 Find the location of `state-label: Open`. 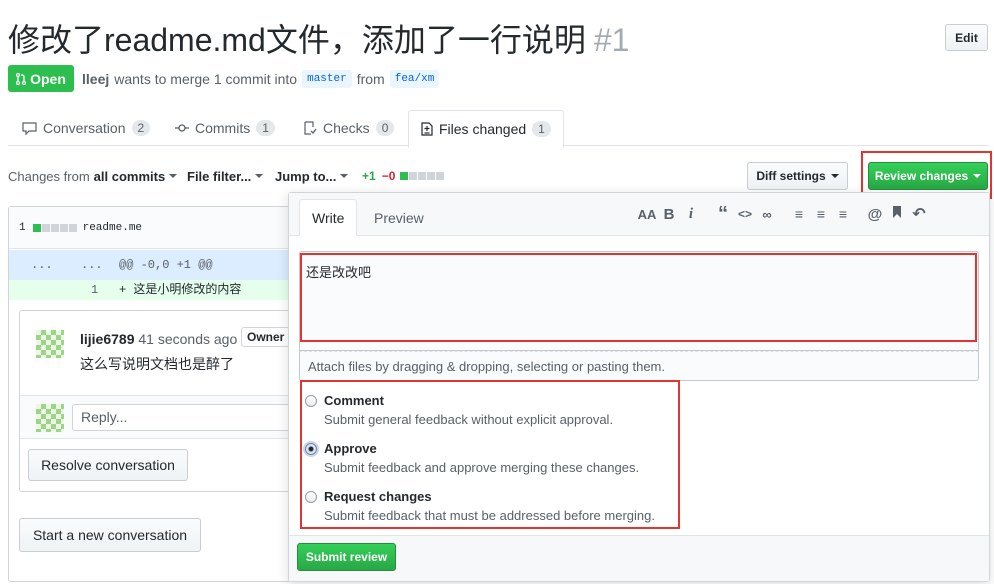

state-label: Open is located at coordinates (48, 78).